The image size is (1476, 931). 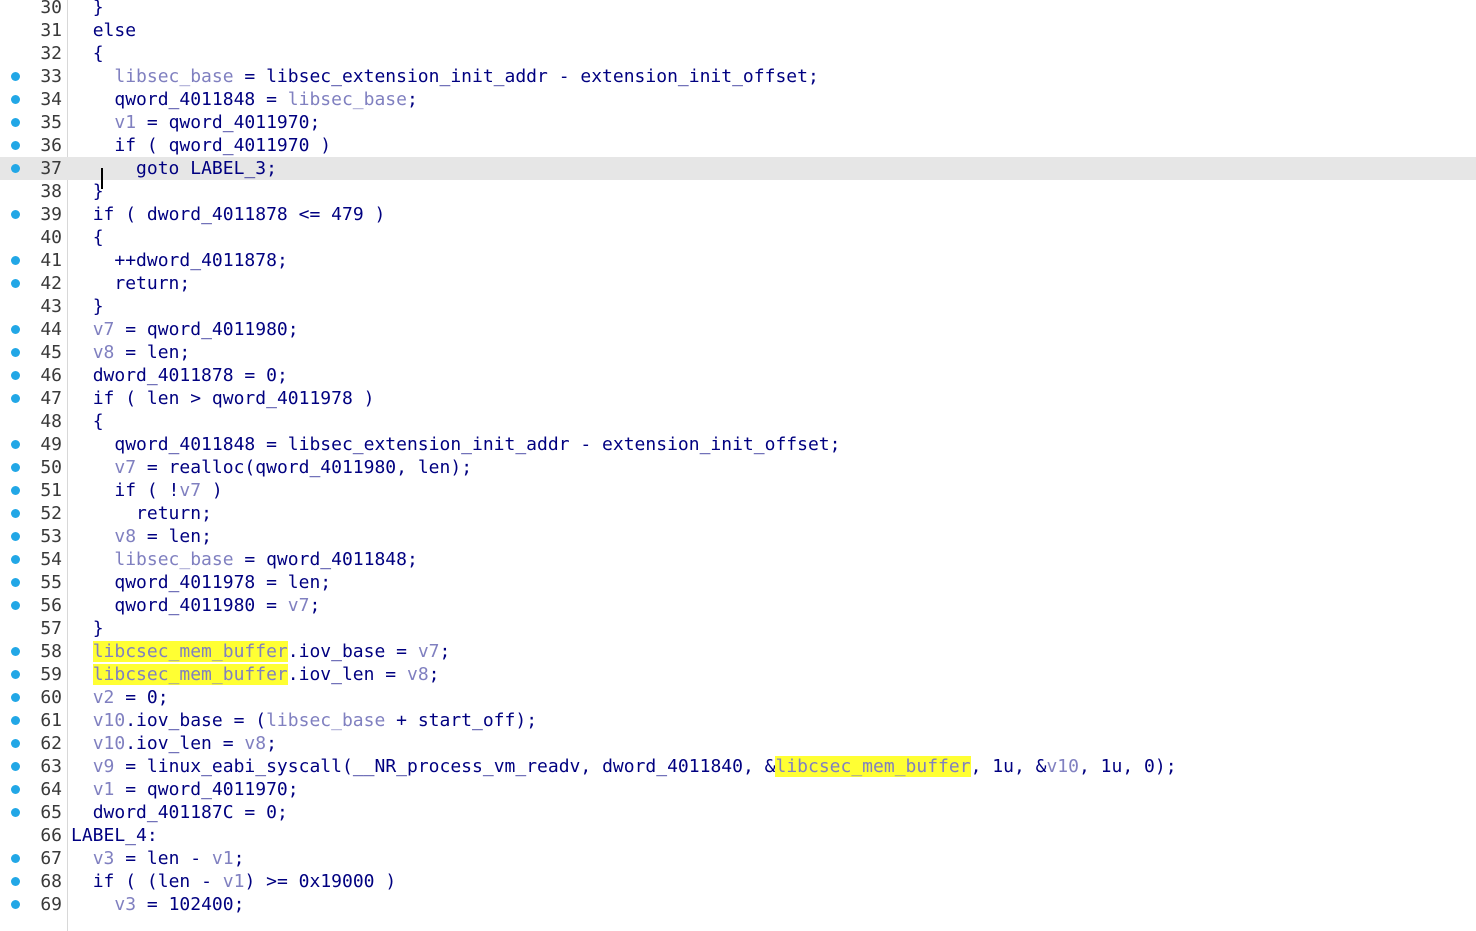 What do you see at coordinates (1062, 766) in the screenshot?
I see `local-variable: v10` at bounding box center [1062, 766].